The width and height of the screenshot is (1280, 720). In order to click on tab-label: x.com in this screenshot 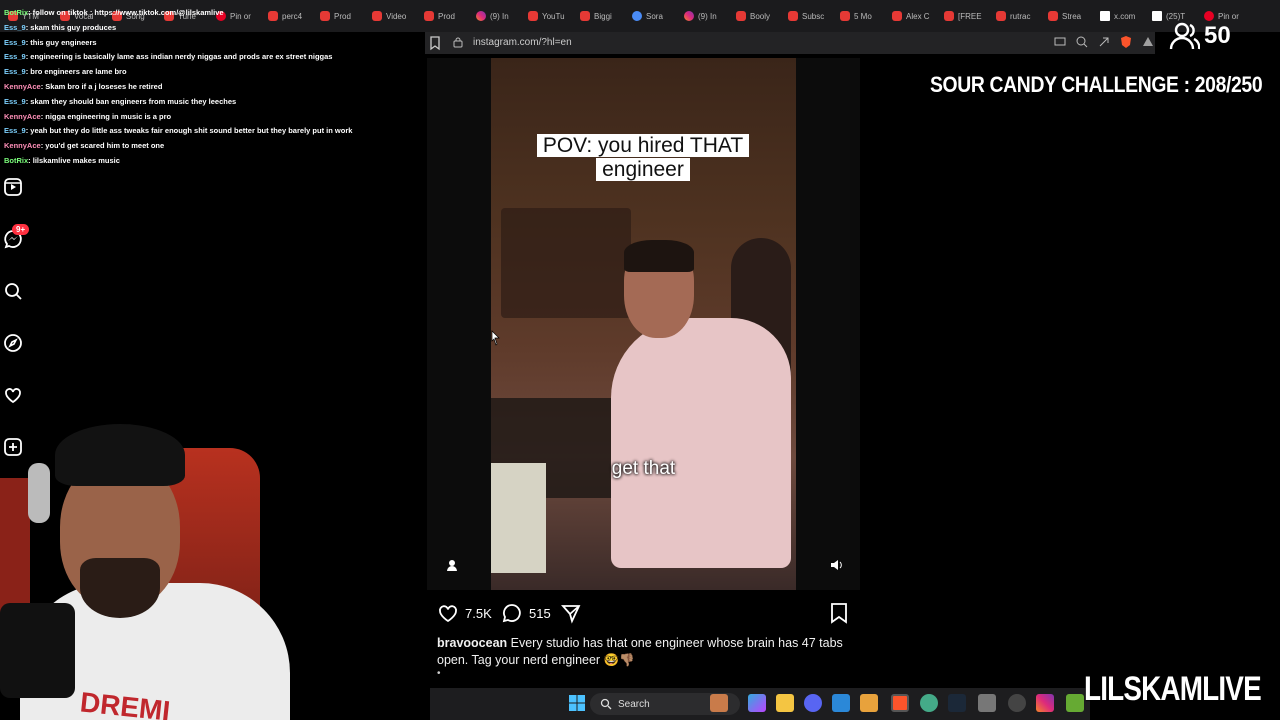, I will do `click(1125, 16)`.